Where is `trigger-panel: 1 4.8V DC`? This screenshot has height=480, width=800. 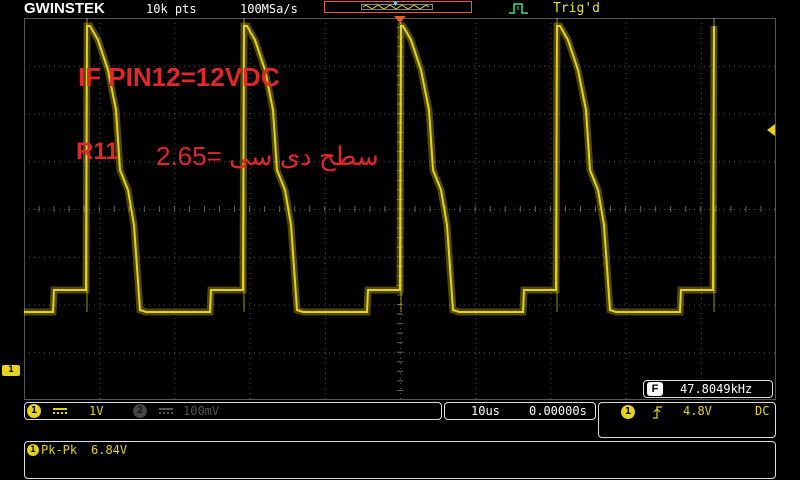
trigger-panel: 1 4.8V DC is located at coordinates (687, 420).